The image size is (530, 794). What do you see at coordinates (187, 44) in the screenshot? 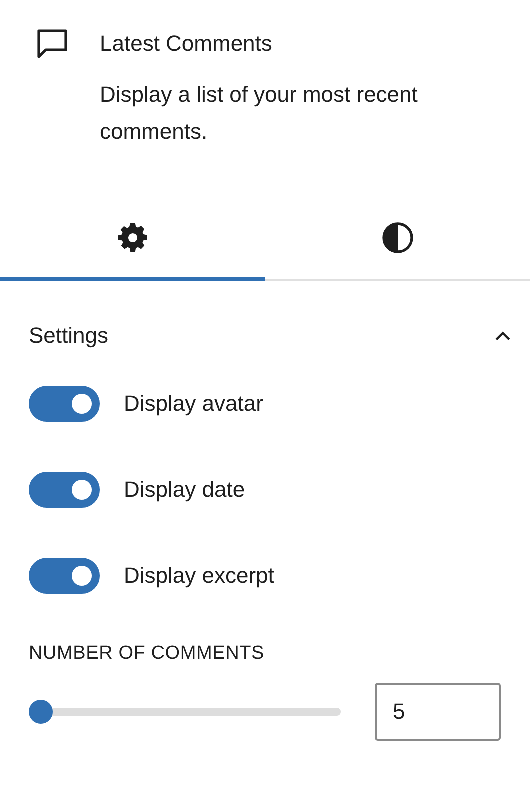
I see `block-title: Latest Comments` at bounding box center [187, 44].